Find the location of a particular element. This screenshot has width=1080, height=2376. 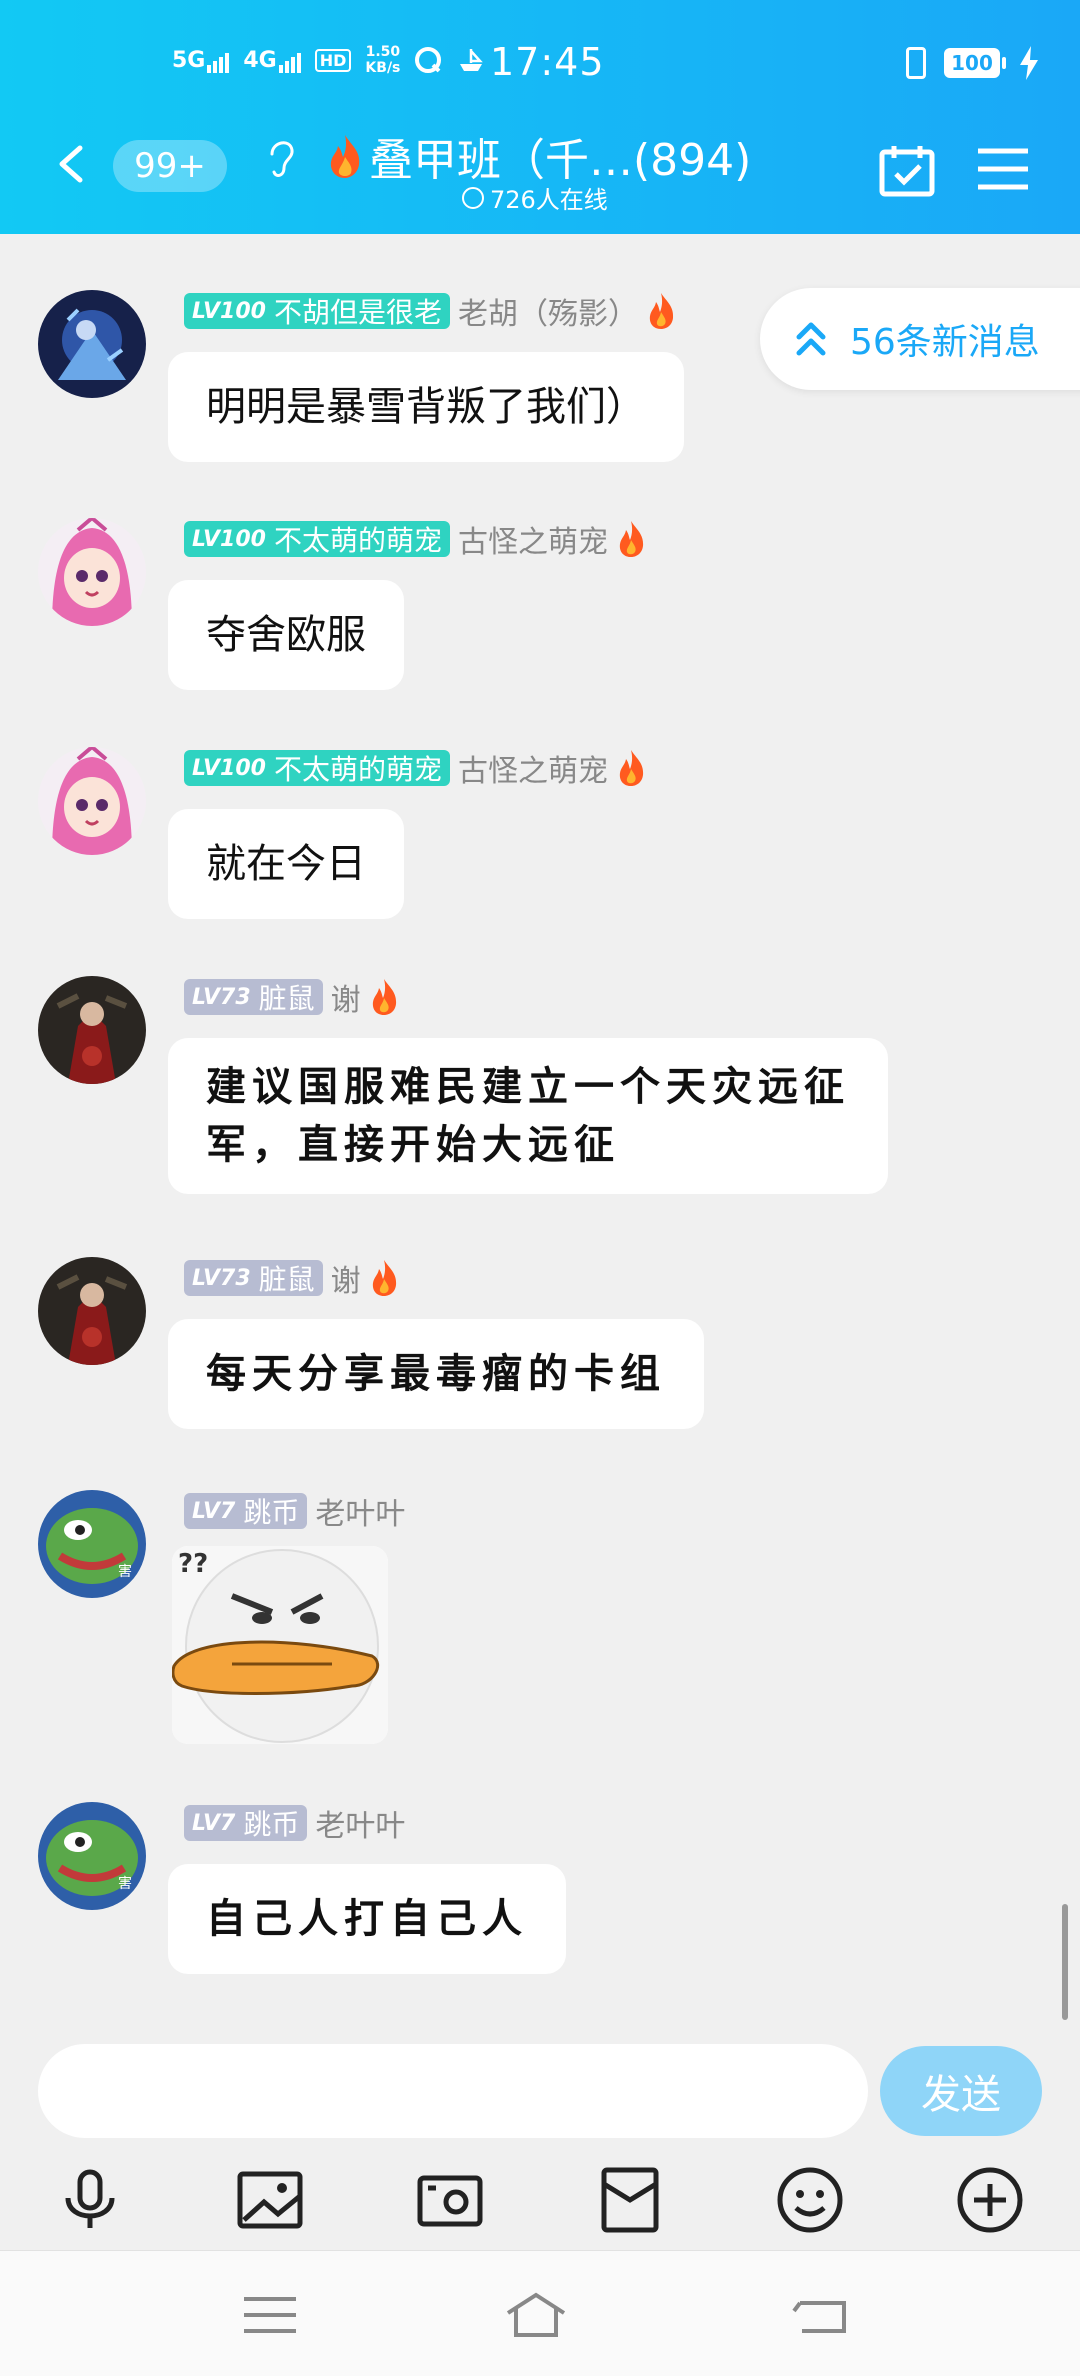

net2-label: 4G is located at coordinates (260, 60).